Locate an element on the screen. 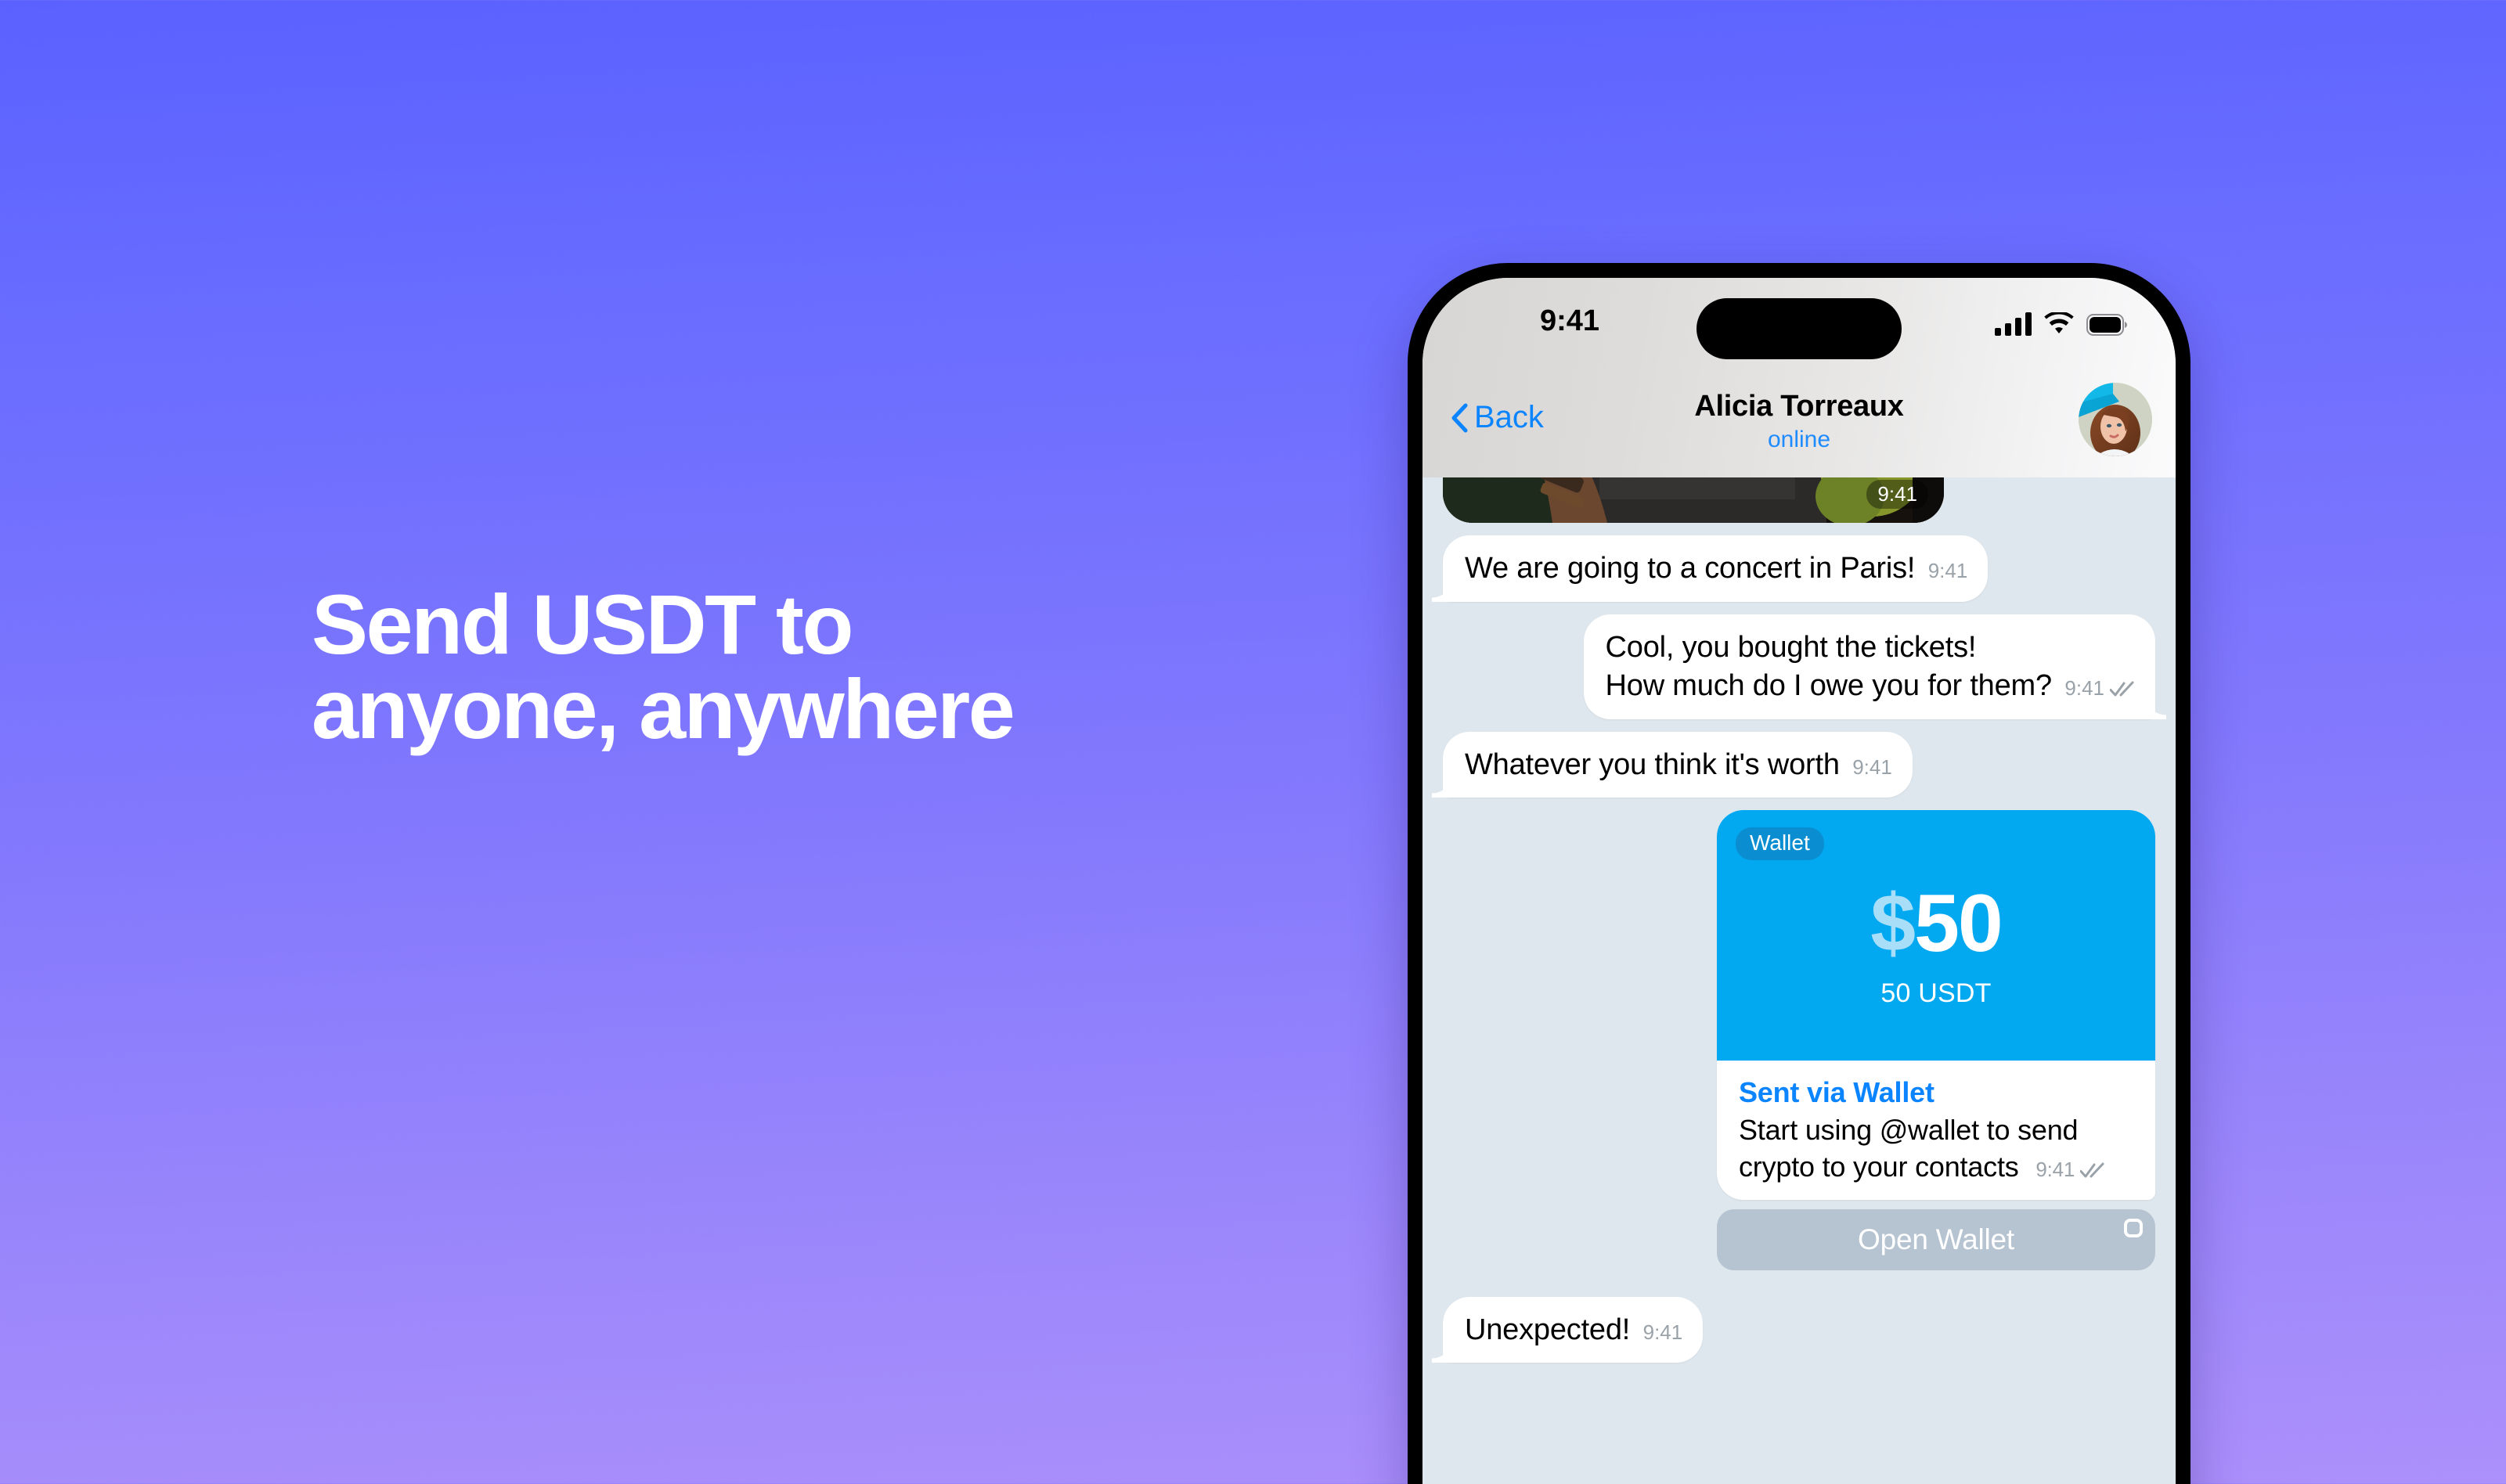 The height and width of the screenshot is (1484, 2506). mini-app-icon is located at coordinates (2133, 1227).